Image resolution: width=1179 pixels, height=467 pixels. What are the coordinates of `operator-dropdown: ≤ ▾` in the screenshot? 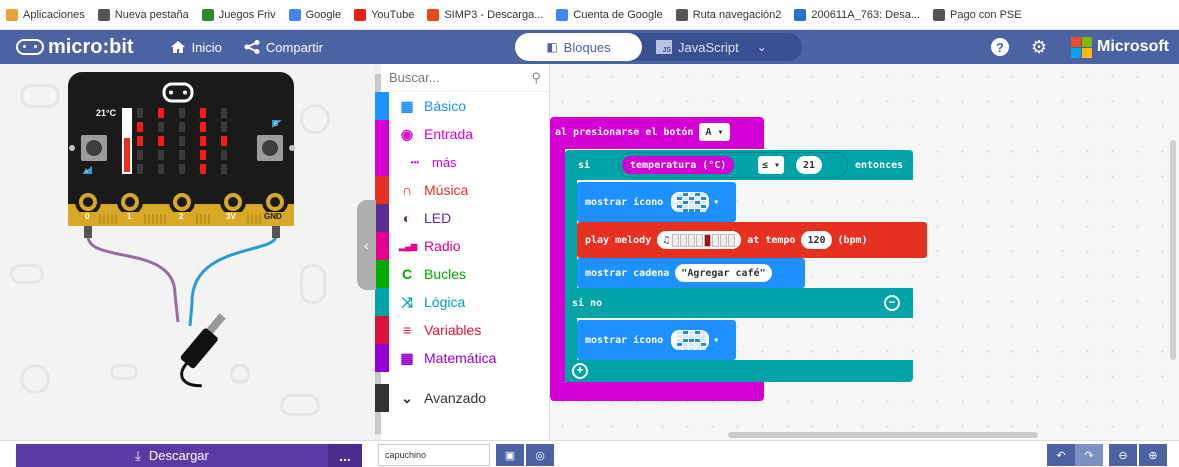 It's located at (771, 165).